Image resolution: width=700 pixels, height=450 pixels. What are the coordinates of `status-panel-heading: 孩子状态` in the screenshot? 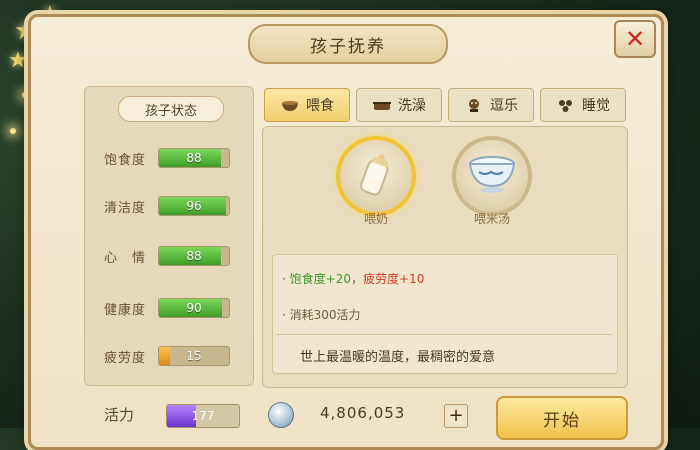 It's located at (171, 109).